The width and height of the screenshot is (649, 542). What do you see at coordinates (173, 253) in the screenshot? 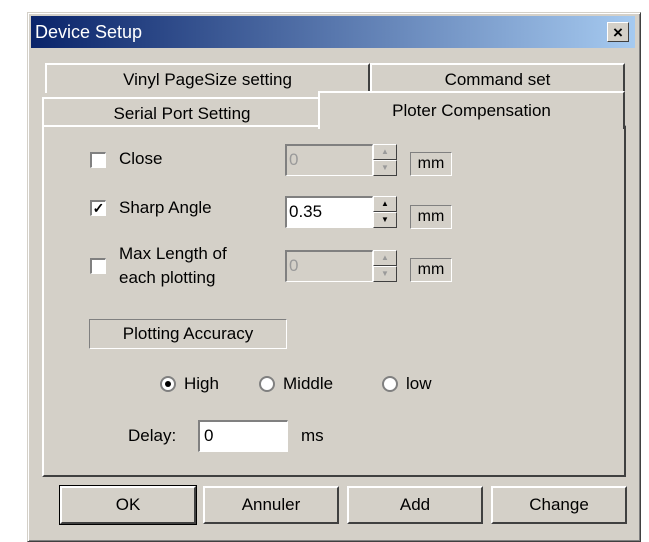
I see `max-length-label-line1: Max Length of` at bounding box center [173, 253].